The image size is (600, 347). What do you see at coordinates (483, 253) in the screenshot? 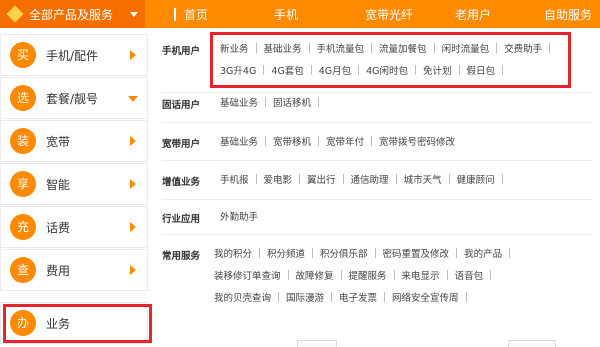
I see `link-my-products: 我的产品` at bounding box center [483, 253].